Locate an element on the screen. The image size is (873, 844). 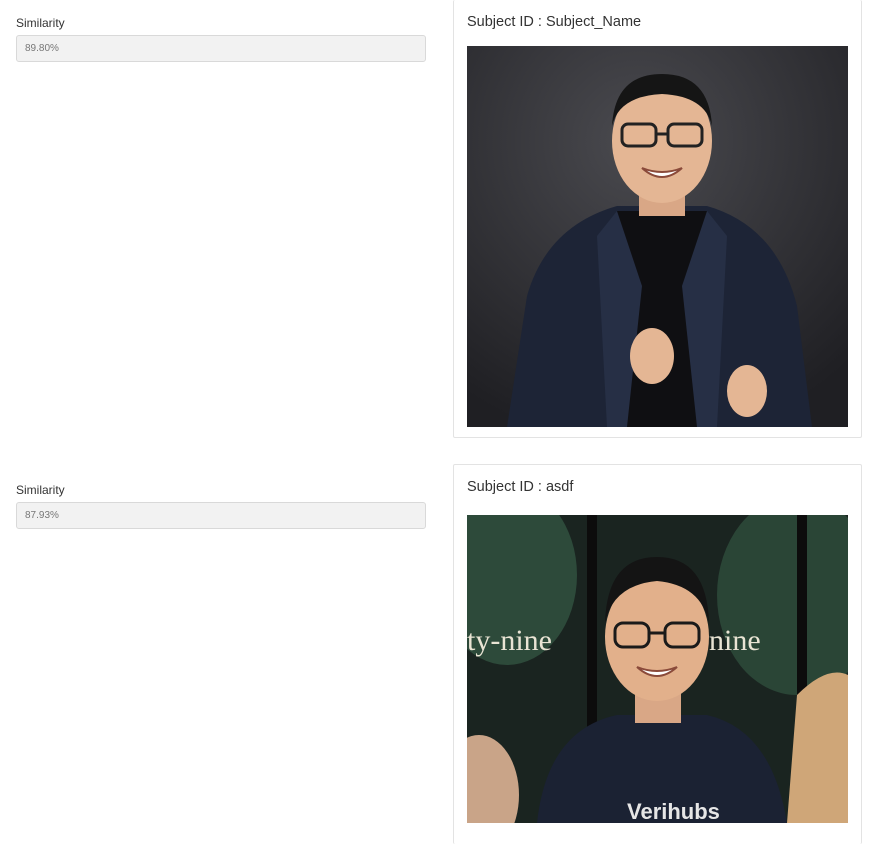
shirt-logo-text: Verihubs is located at coordinates (673, 811).